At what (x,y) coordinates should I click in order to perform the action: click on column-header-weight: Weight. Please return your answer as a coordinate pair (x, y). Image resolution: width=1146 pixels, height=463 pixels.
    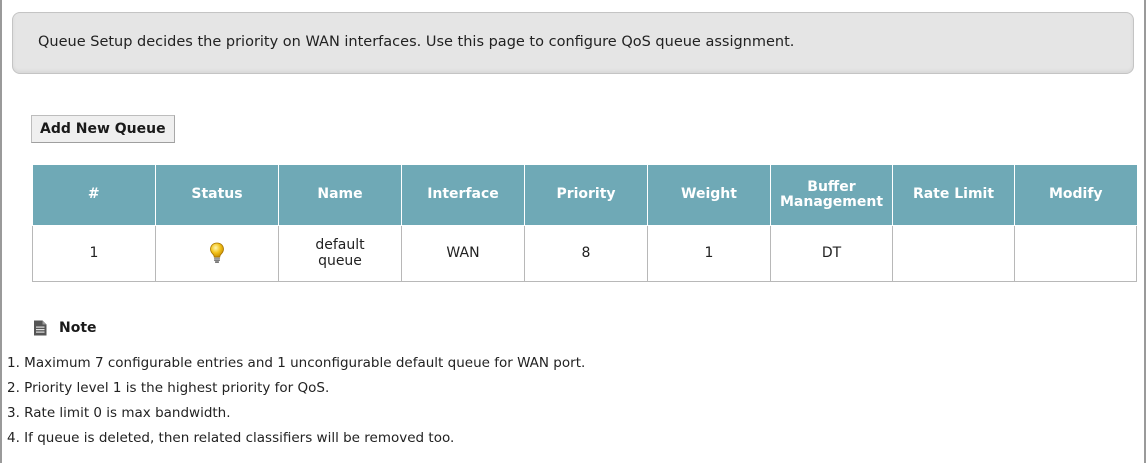
    Looking at the image, I should click on (709, 195).